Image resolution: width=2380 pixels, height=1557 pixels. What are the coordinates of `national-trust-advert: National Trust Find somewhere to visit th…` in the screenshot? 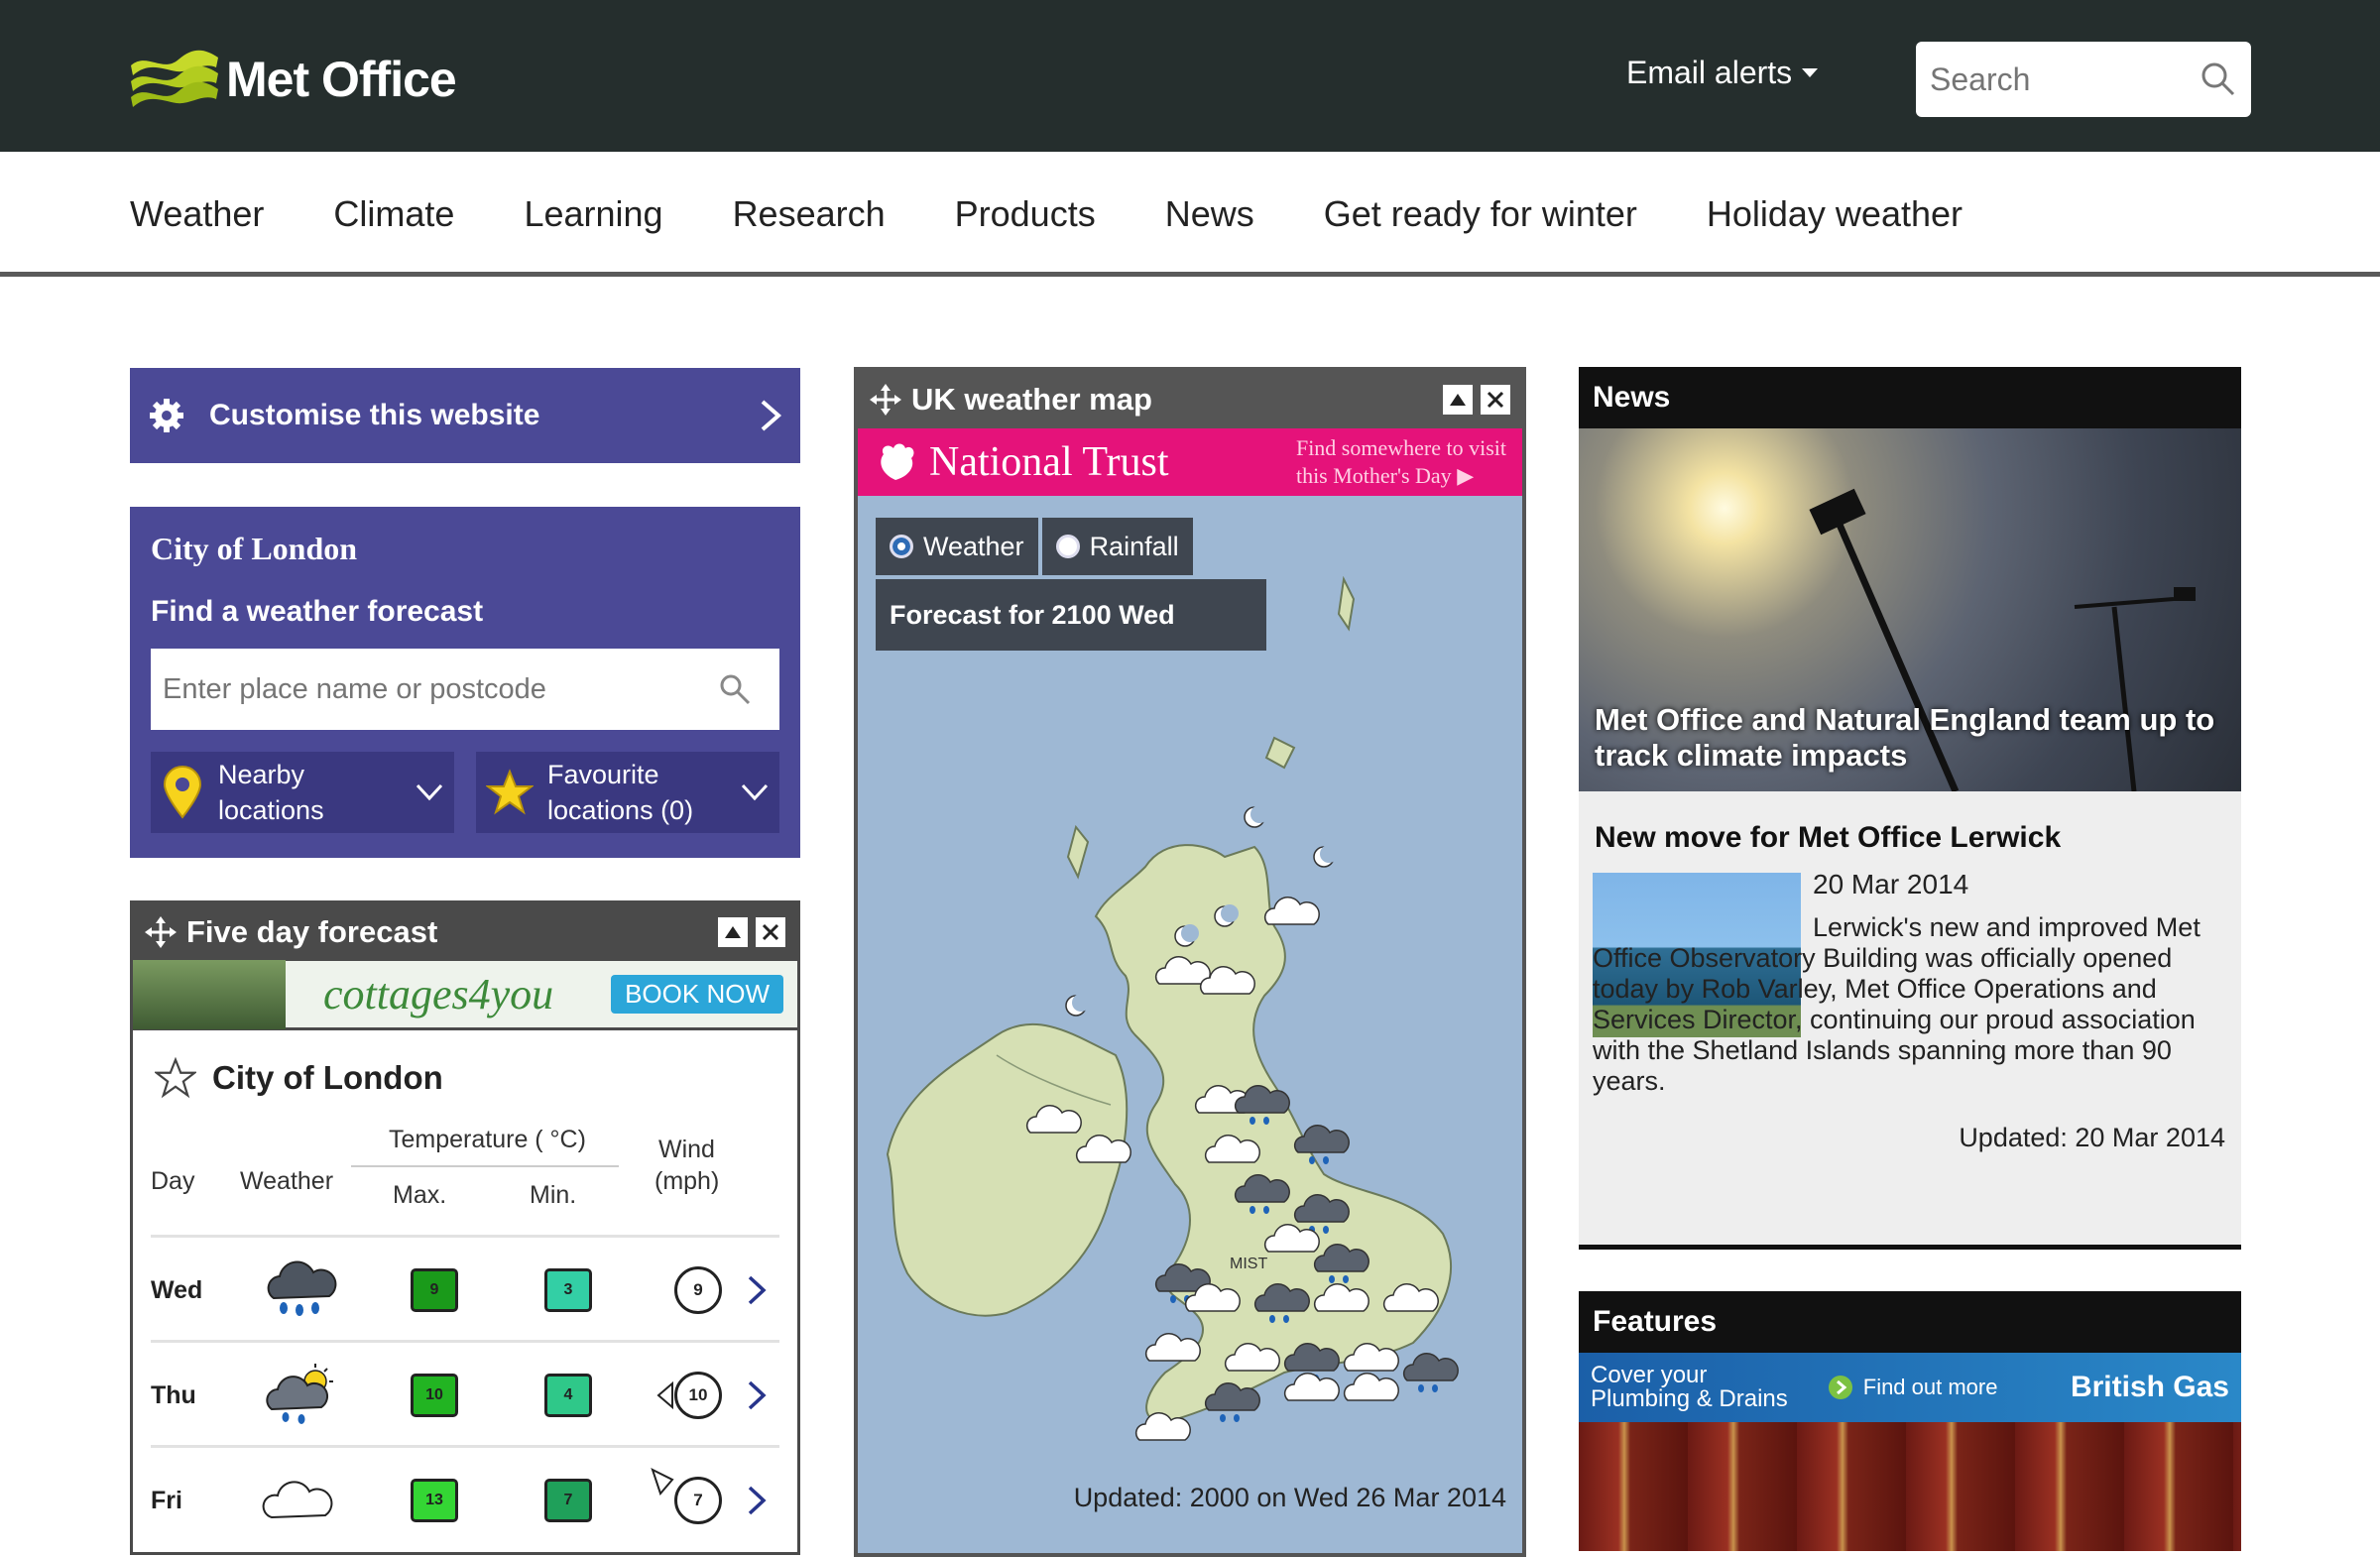 It's located at (1190, 462).